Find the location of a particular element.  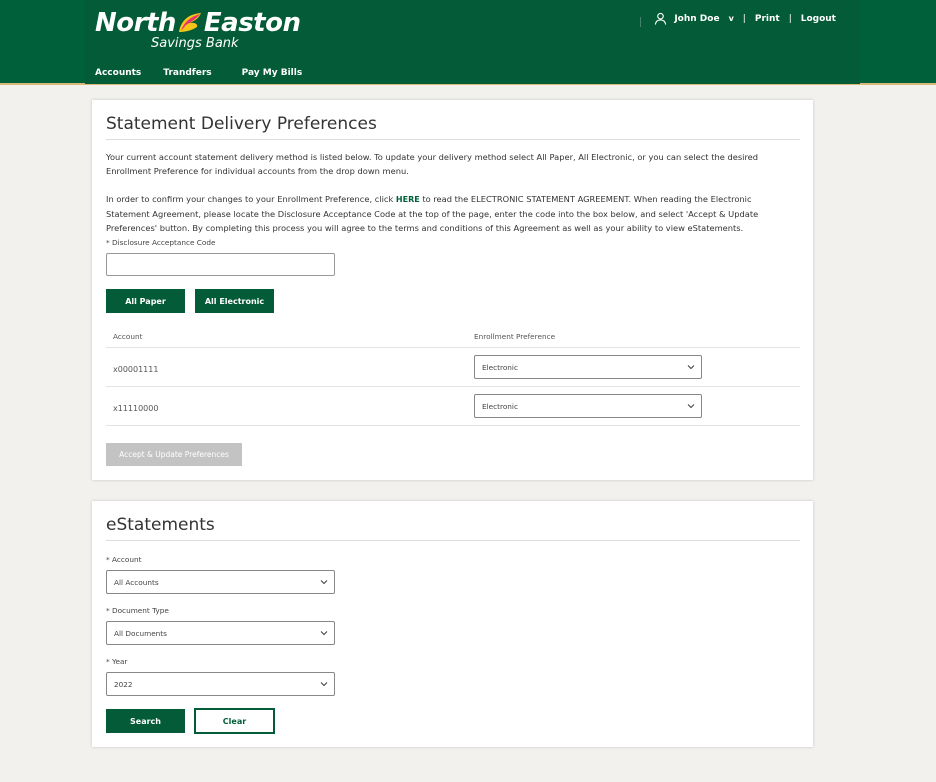

logo-north: North is located at coordinates (135, 23).